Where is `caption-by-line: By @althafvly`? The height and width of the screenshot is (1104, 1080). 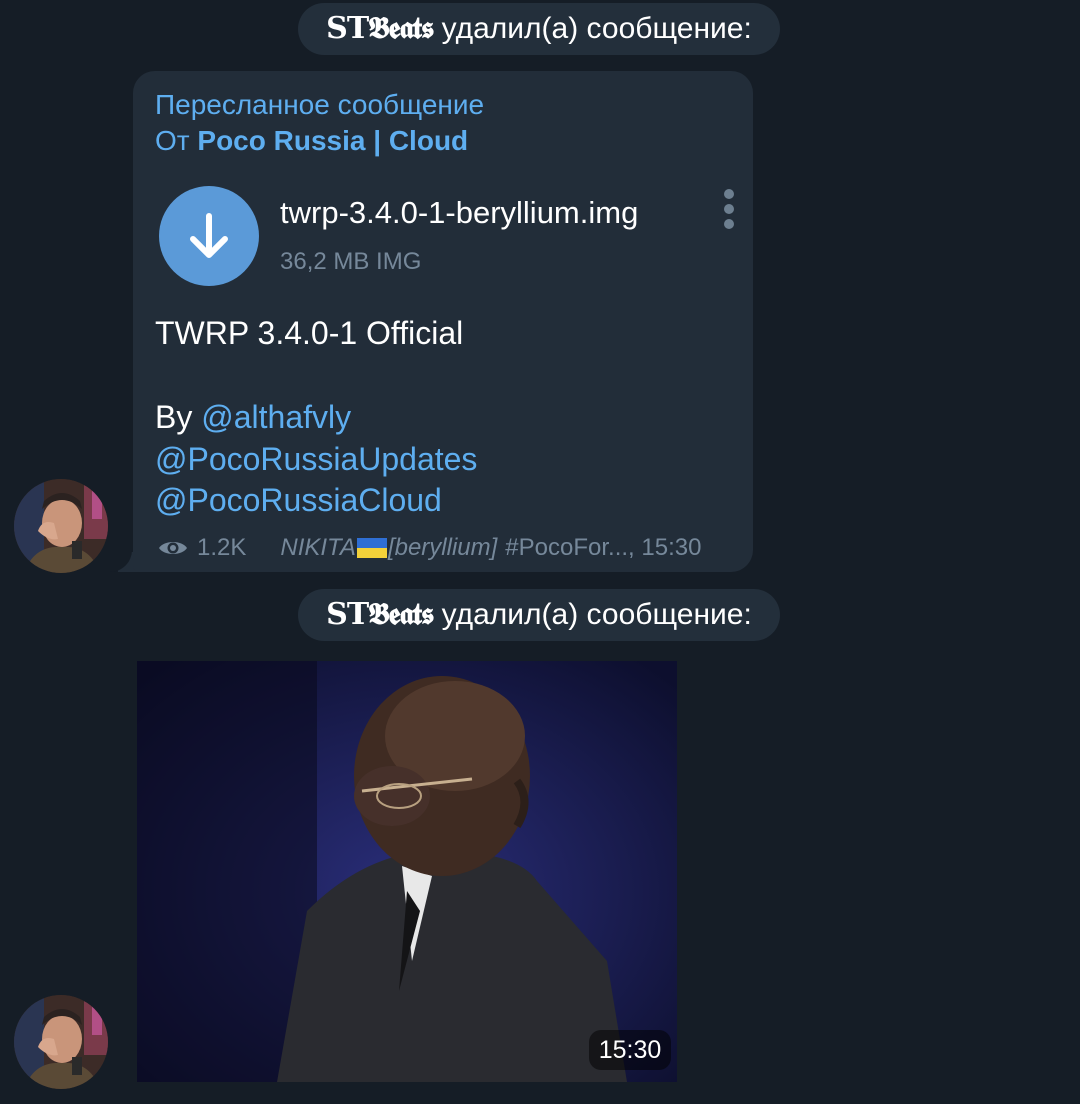
caption-by-line: By @althafvly is located at coordinates (253, 417).